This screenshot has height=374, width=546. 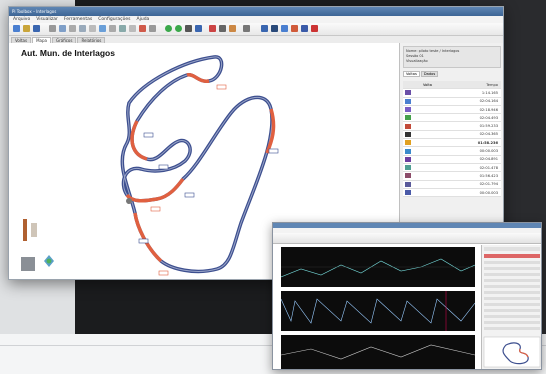 What do you see at coordinates (78, 19) in the screenshot?
I see `menu-item: Ferramentas` at bounding box center [78, 19].